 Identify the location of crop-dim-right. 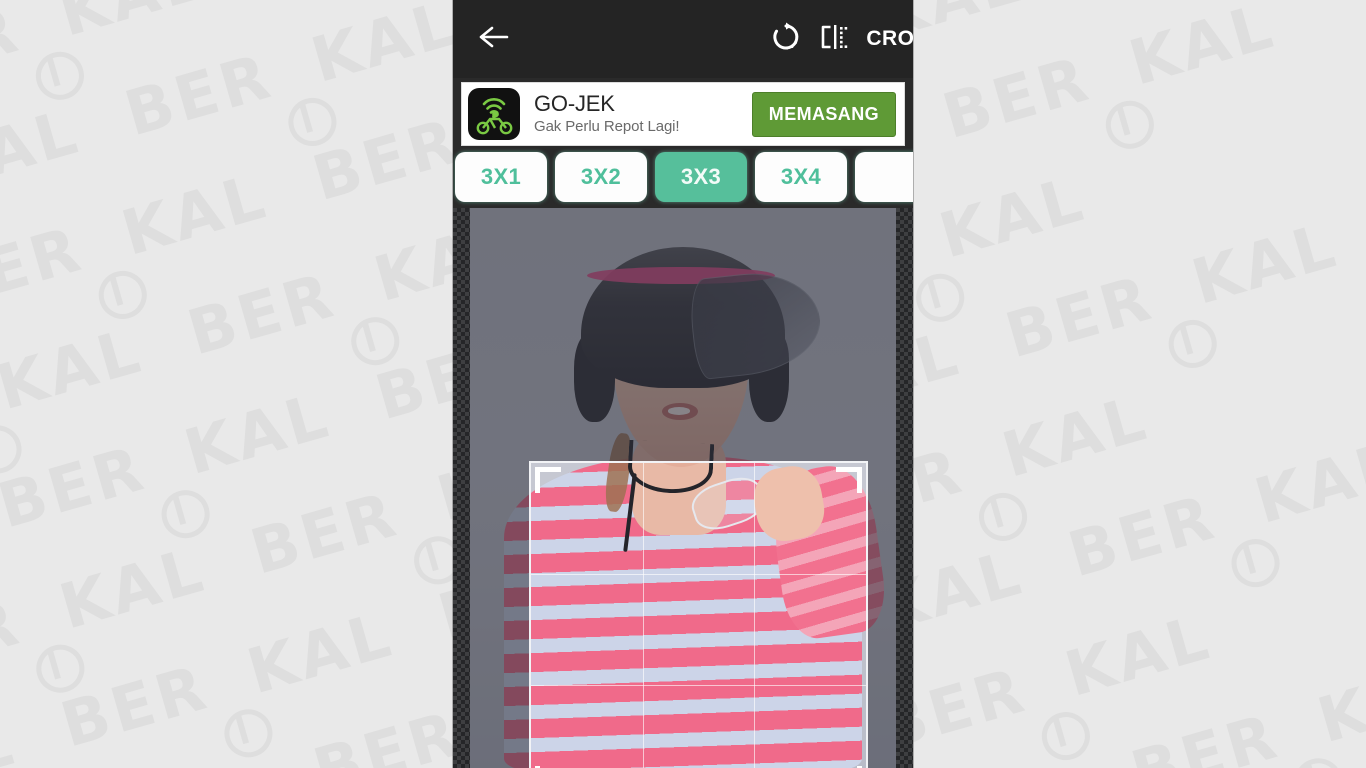
(882, 614).